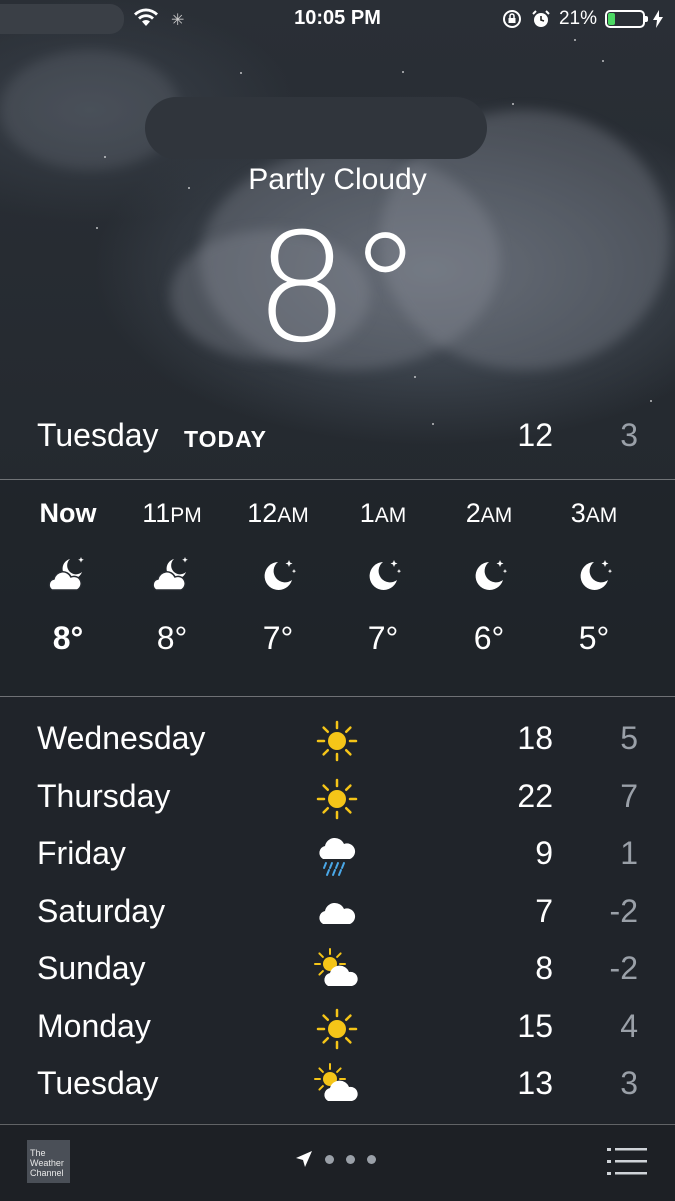 This screenshot has width=675, height=1201. Describe the element at coordinates (544, 968) in the screenshot. I see `daily-high: 8` at that location.